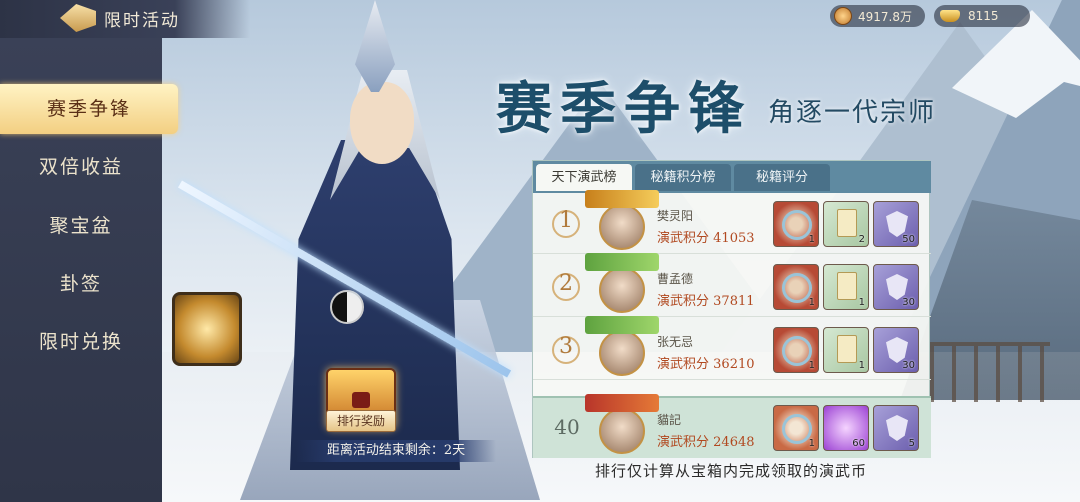 The image size is (1080, 502). I want to click on rank-number: 2, so click(566, 283).